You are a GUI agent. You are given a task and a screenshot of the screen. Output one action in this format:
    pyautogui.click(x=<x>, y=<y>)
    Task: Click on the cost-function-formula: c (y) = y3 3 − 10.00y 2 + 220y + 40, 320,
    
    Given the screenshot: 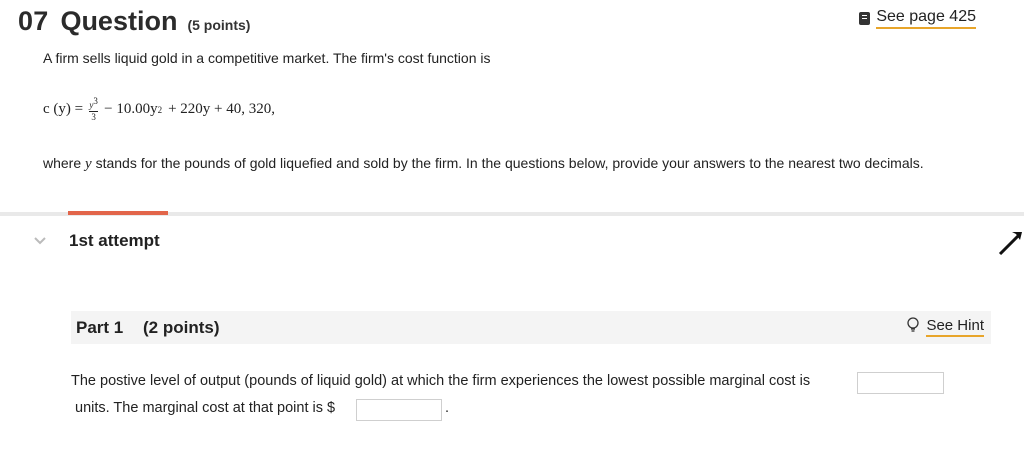 What is the action you would take?
    pyautogui.click(x=159, y=109)
    